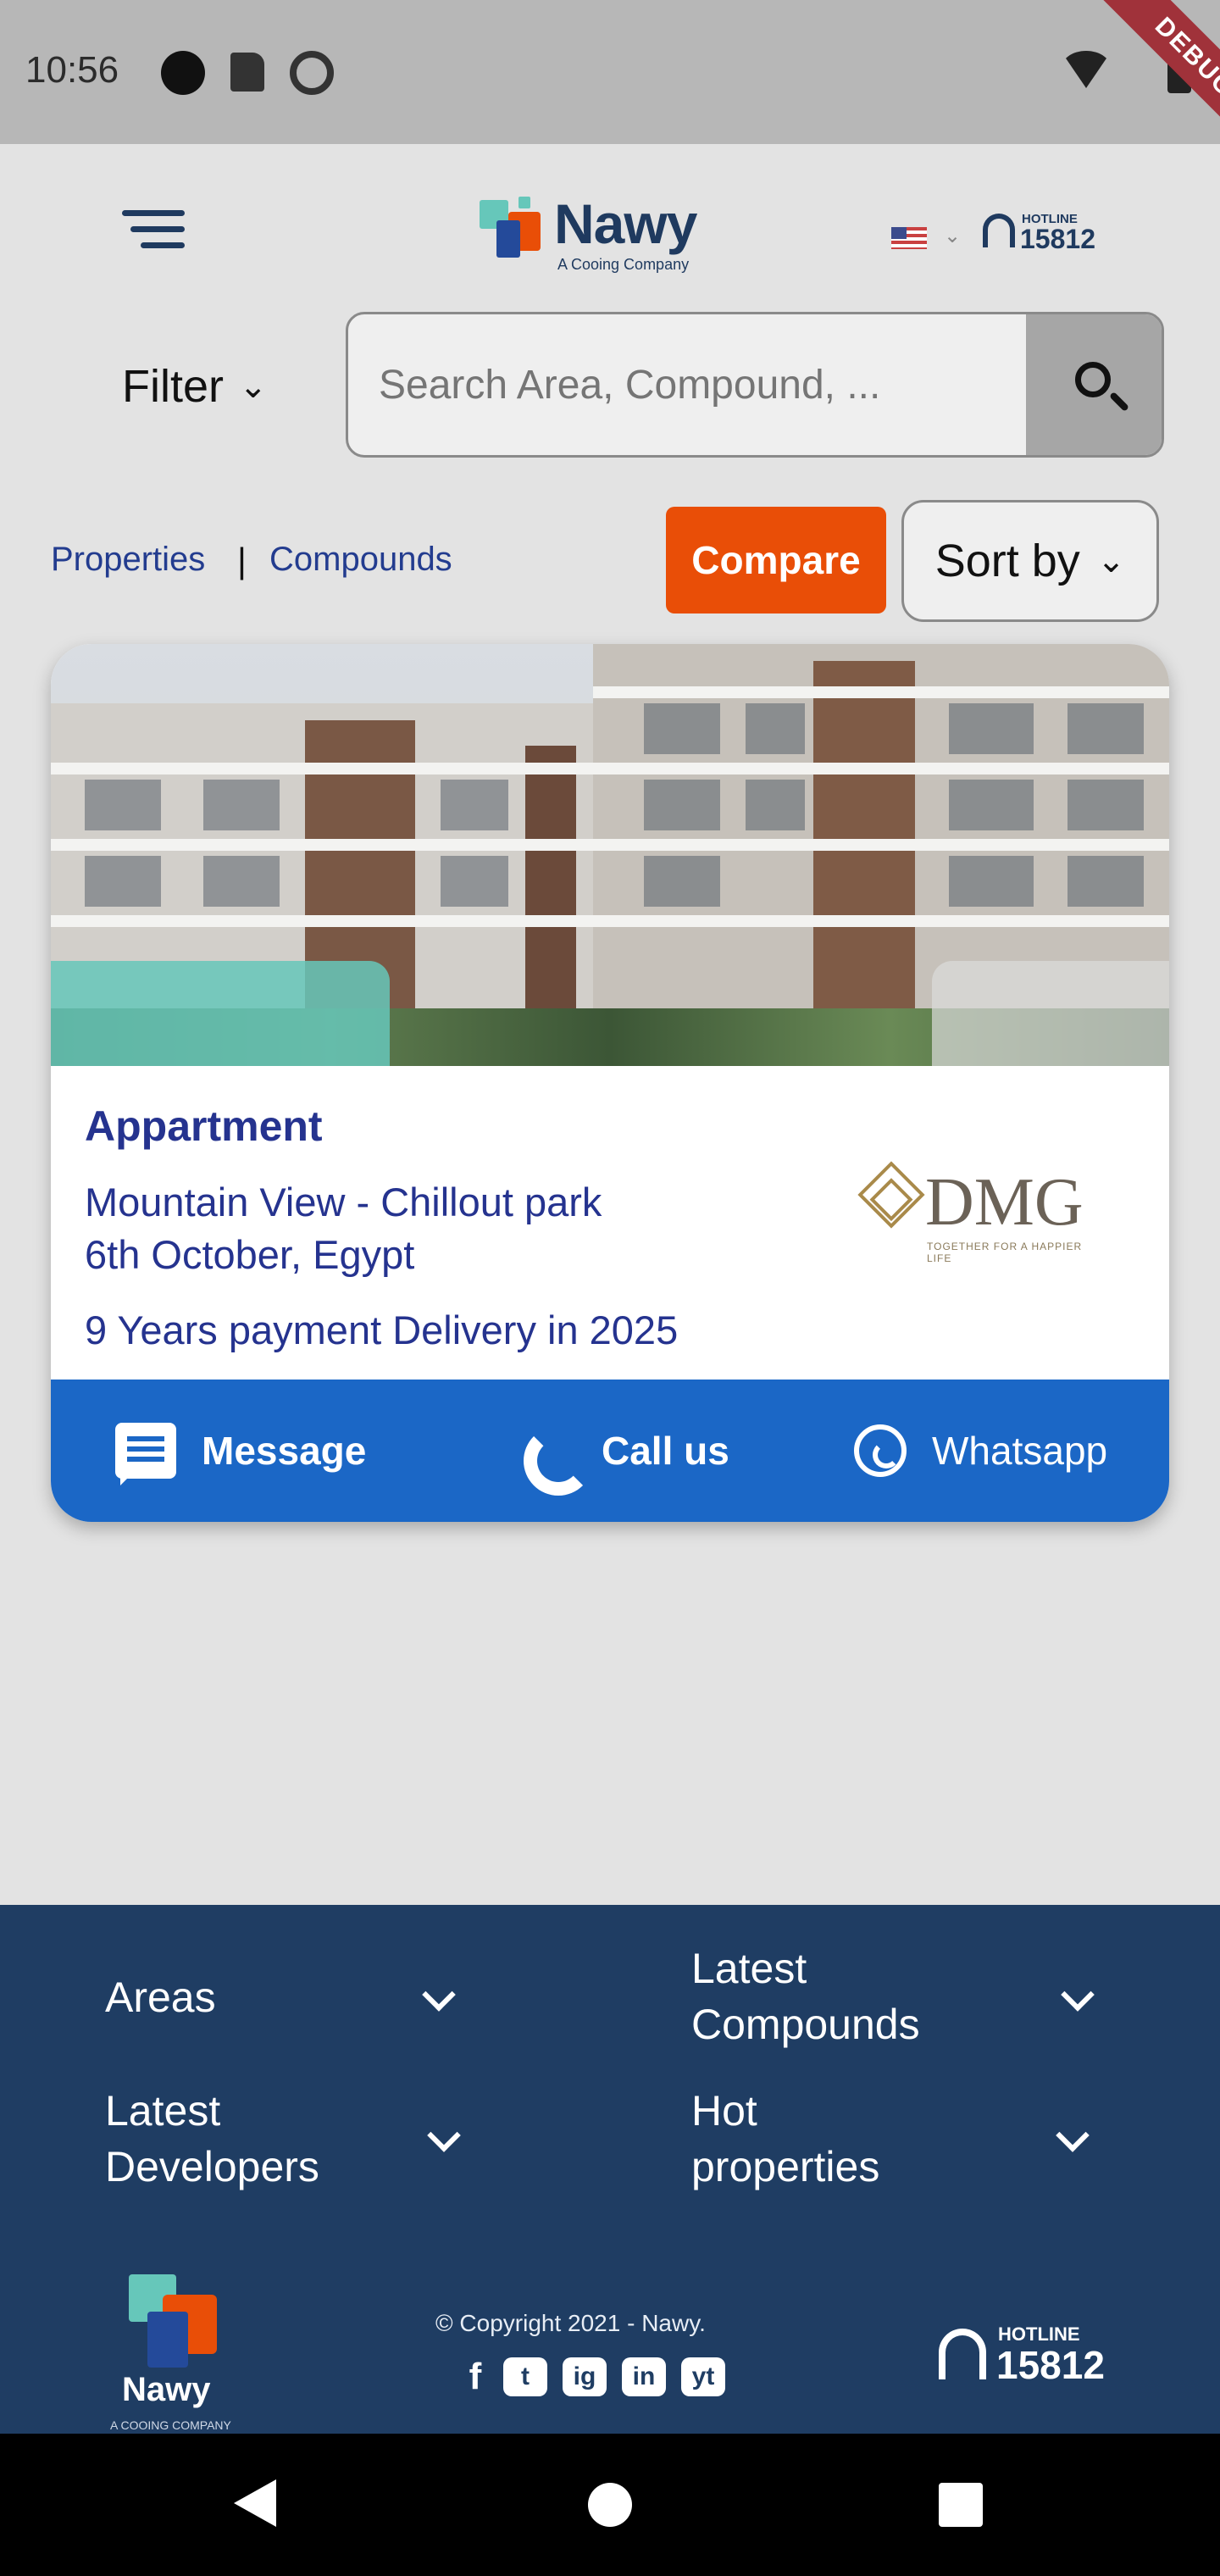 This screenshot has height=2576, width=1220. Describe the element at coordinates (570, 2323) in the screenshot. I see `copyright-text: © Copyright 2021 - Nawy.` at that location.